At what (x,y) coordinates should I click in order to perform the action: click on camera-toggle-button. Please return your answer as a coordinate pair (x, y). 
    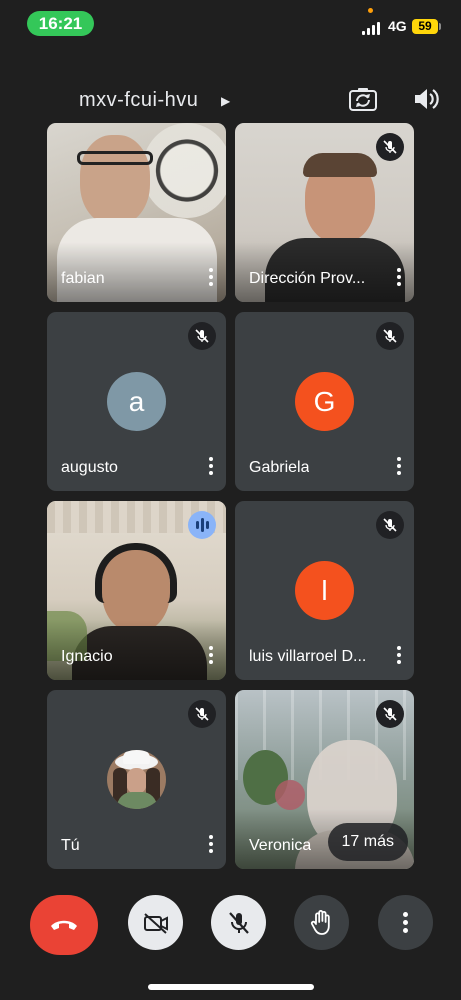
    Looking at the image, I should click on (155, 922).